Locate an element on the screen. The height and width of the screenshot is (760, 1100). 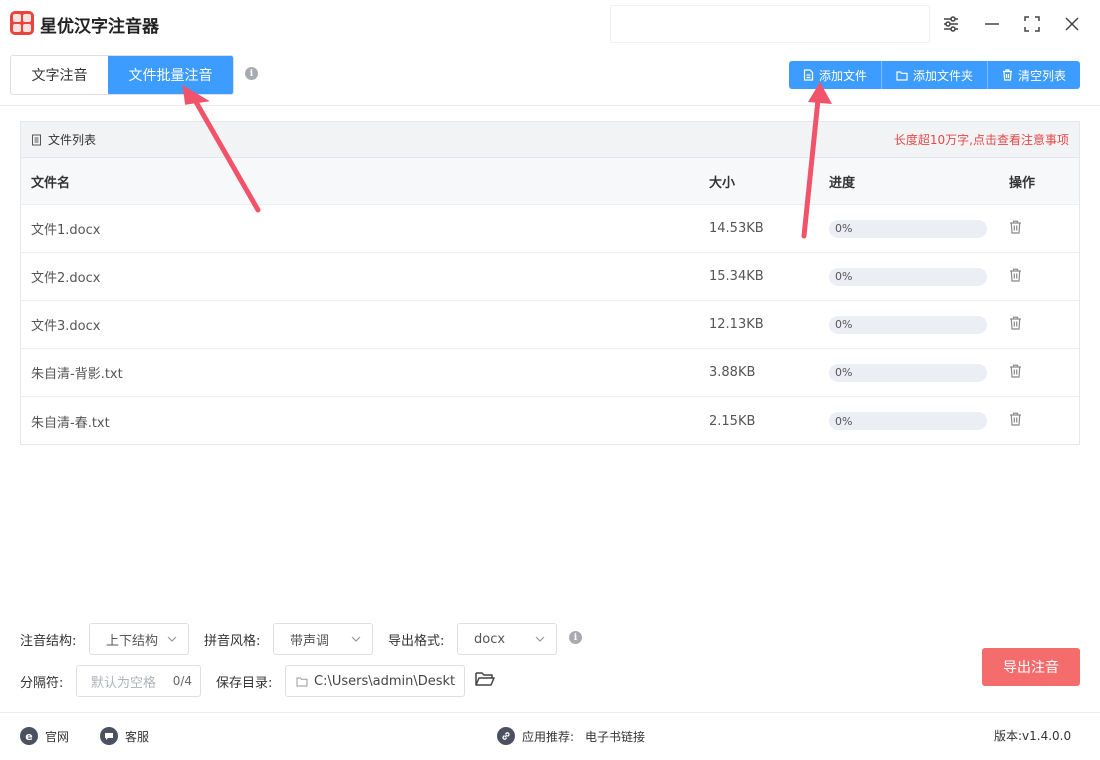
column-header-size: 大小 is located at coordinates (722, 183).